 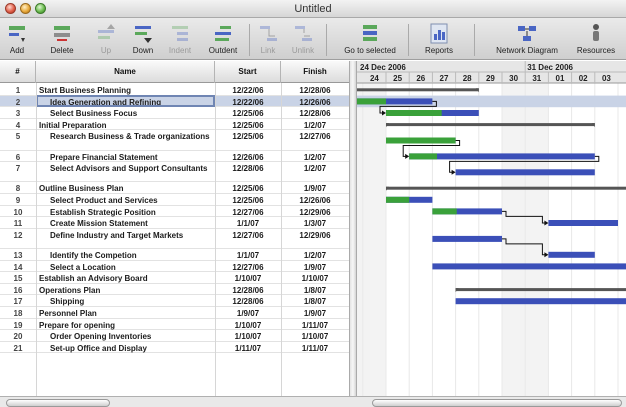 I want to click on go-to-selected-button: Go to selected, so click(x=370, y=40).